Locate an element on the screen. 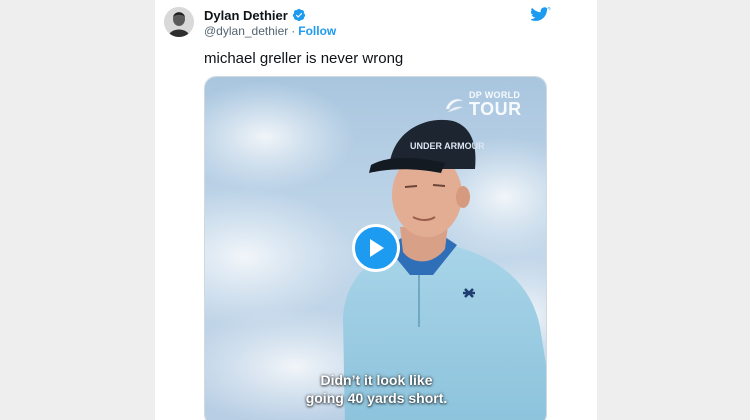  tweet-text: michael greller is never wrong is located at coordinates (304, 58).